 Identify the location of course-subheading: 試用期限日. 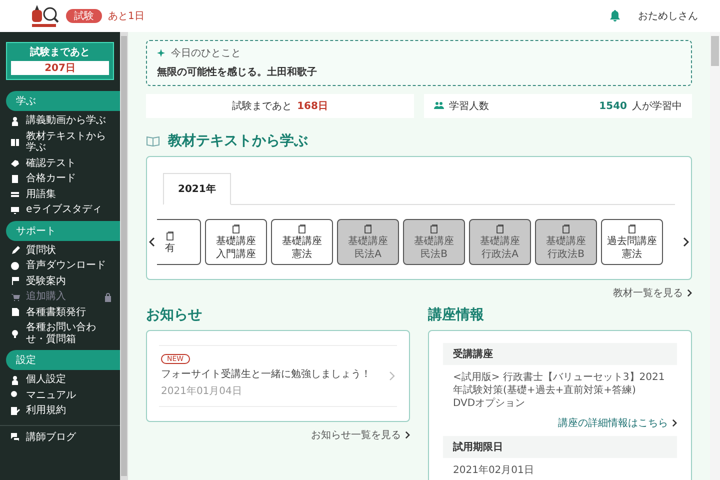
(560, 447).